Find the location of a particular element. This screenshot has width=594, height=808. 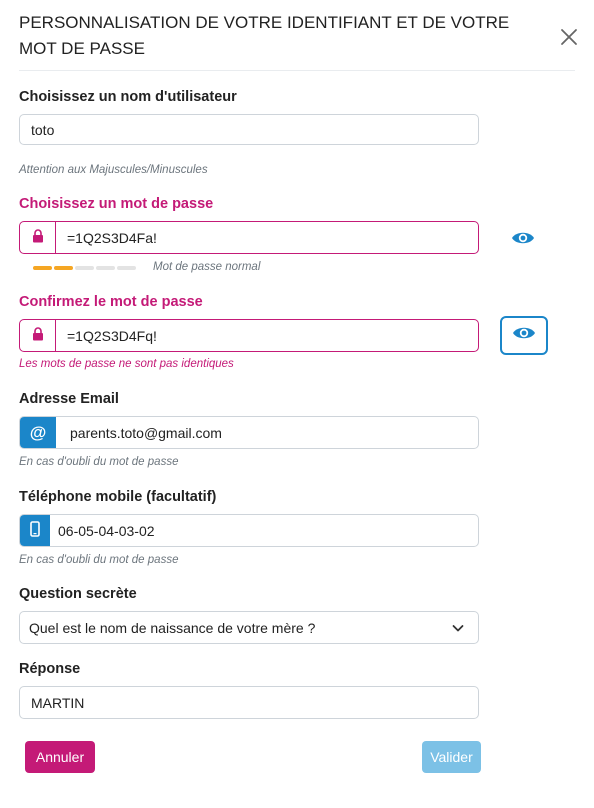

email-addon: @ is located at coordinates (38, 432).